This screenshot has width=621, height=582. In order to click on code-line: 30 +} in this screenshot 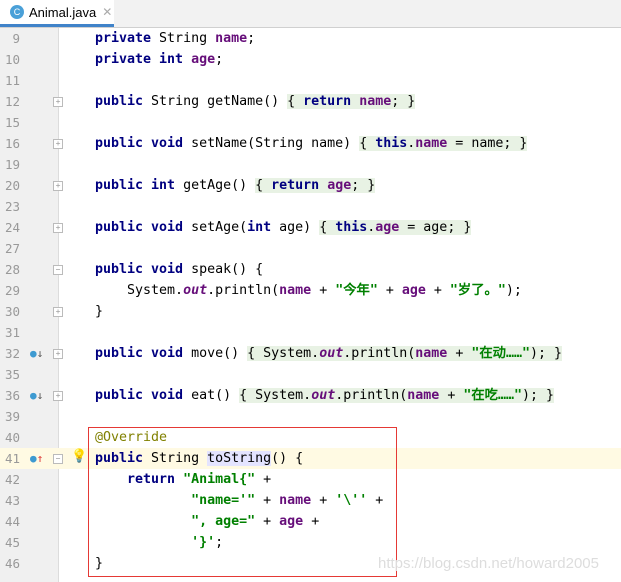, I will do `click(310, 311)`.